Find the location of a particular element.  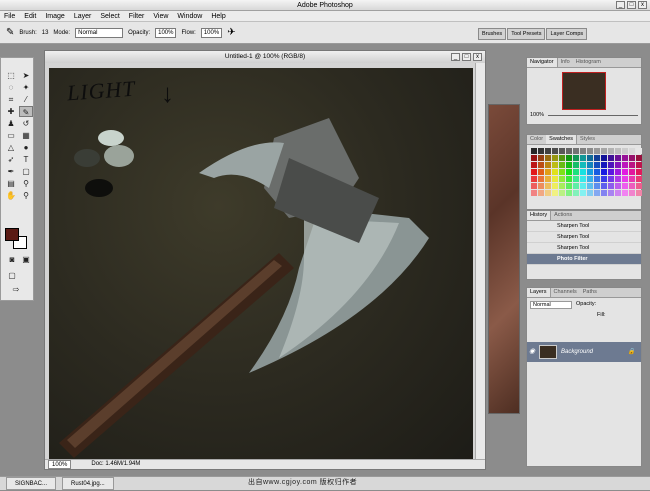

brush-tool-icon: ✎ is located at coordinates (10, 32).